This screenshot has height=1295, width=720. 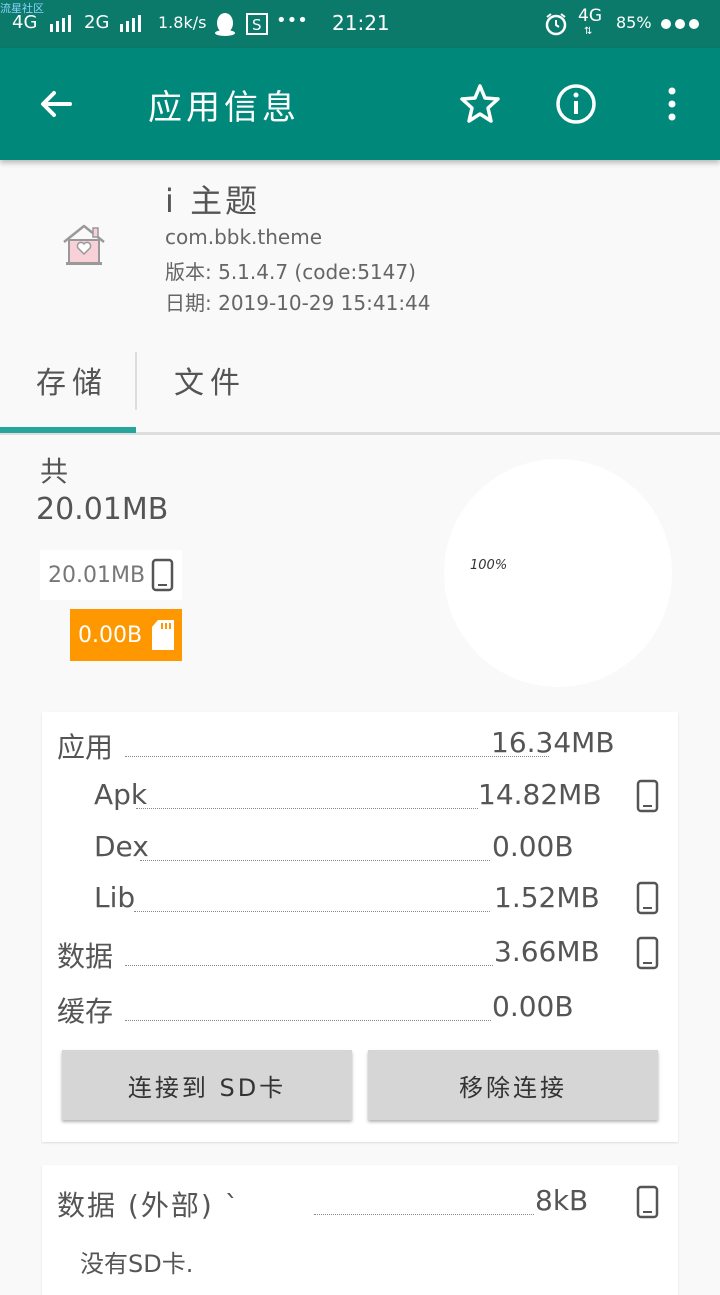 What do you see at coordinates (547, 897) in the screenshot?
I see `row-value: 1.52MB` at bounding box center [547, 897].